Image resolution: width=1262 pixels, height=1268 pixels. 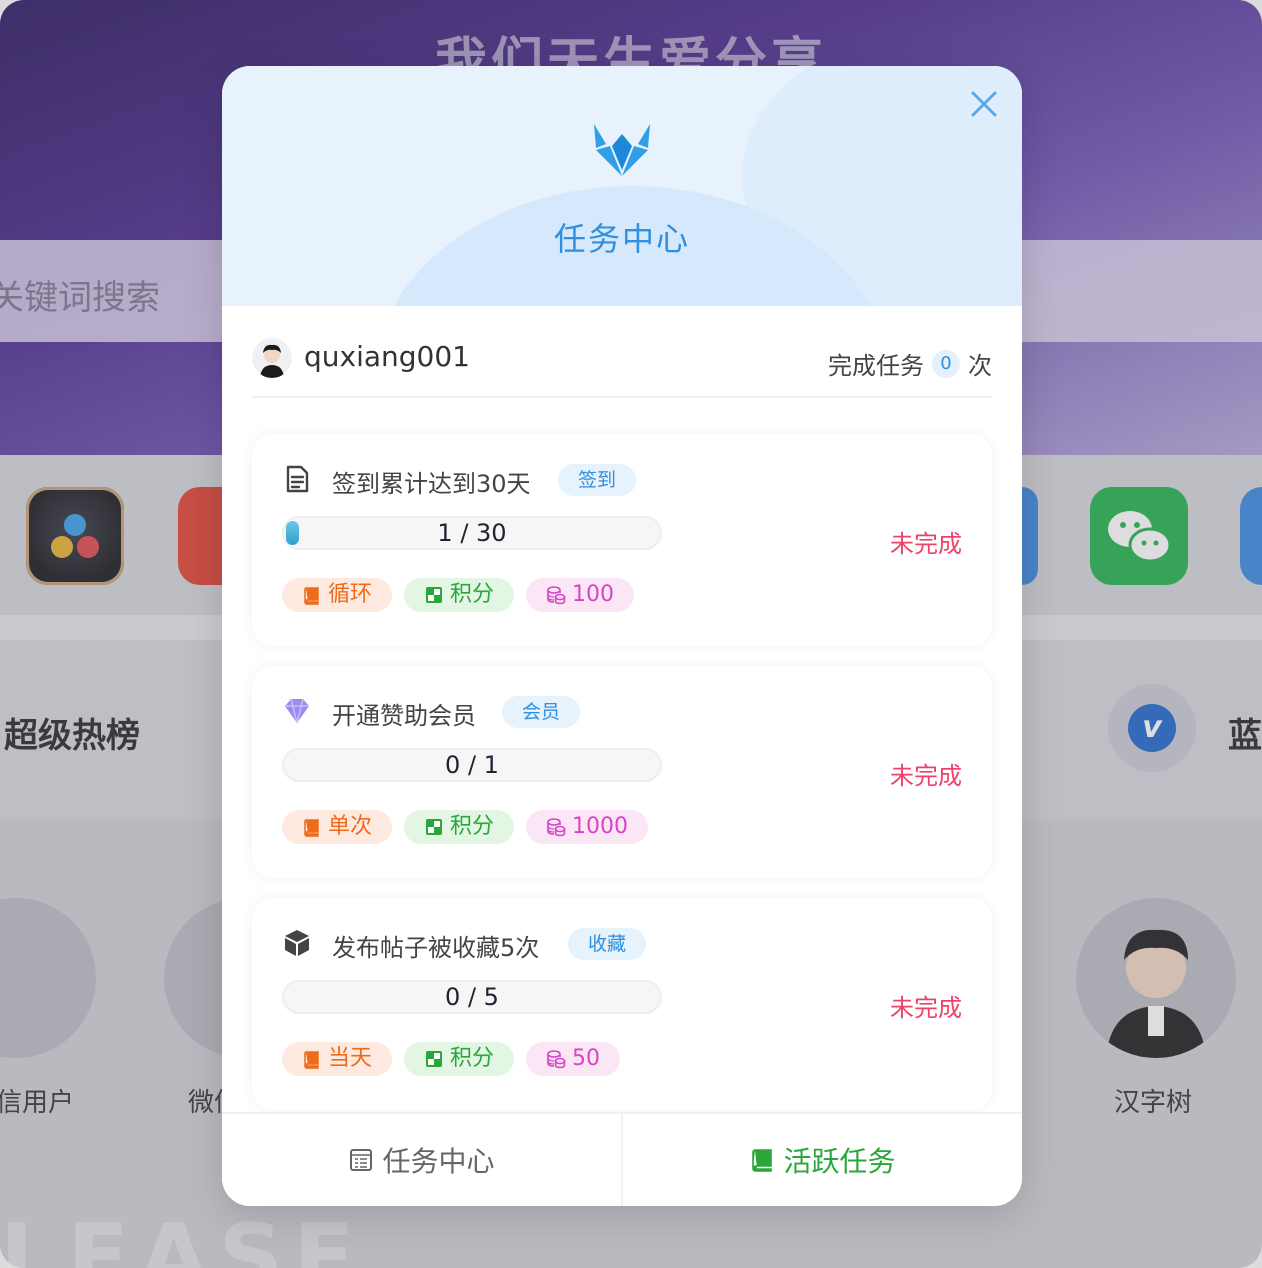 I want to click on progress-bar: 1 / 30, so click(x=472, y=533).